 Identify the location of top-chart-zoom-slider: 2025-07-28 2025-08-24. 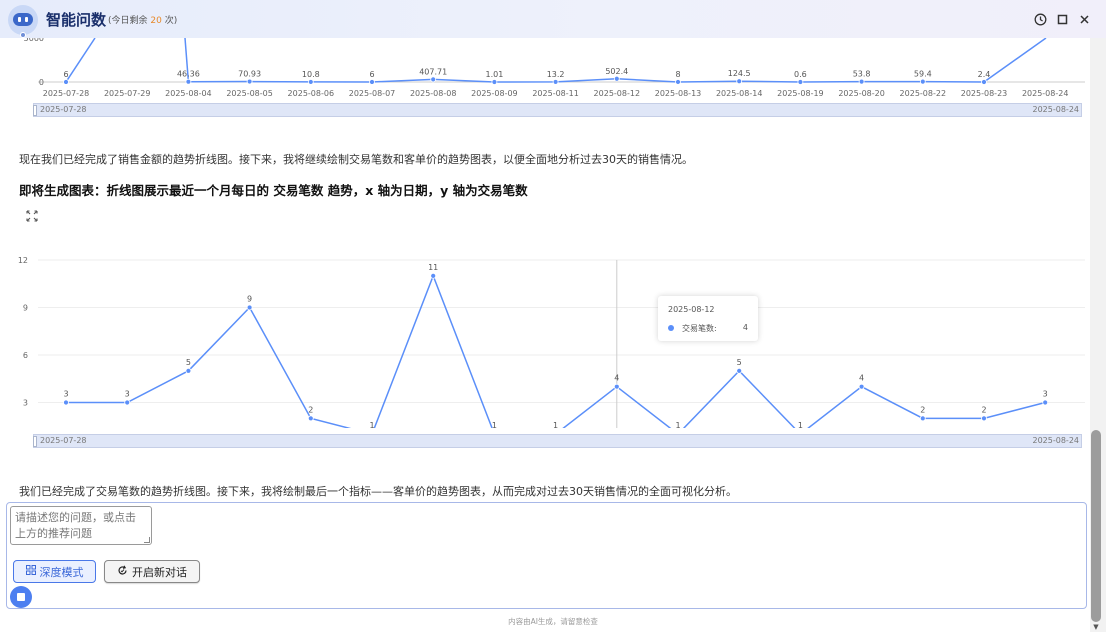
(557, 110).